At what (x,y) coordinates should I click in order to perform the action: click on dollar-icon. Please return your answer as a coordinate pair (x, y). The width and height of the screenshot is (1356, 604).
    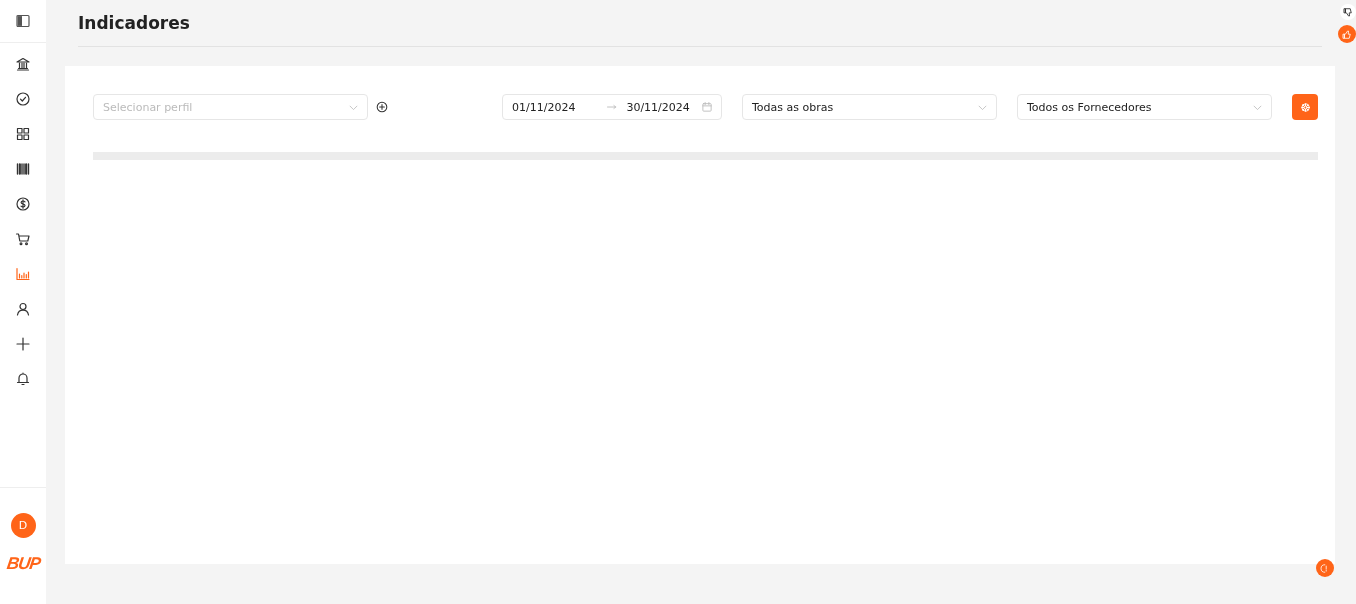
    Looking at the image, I should click on (23, 204).